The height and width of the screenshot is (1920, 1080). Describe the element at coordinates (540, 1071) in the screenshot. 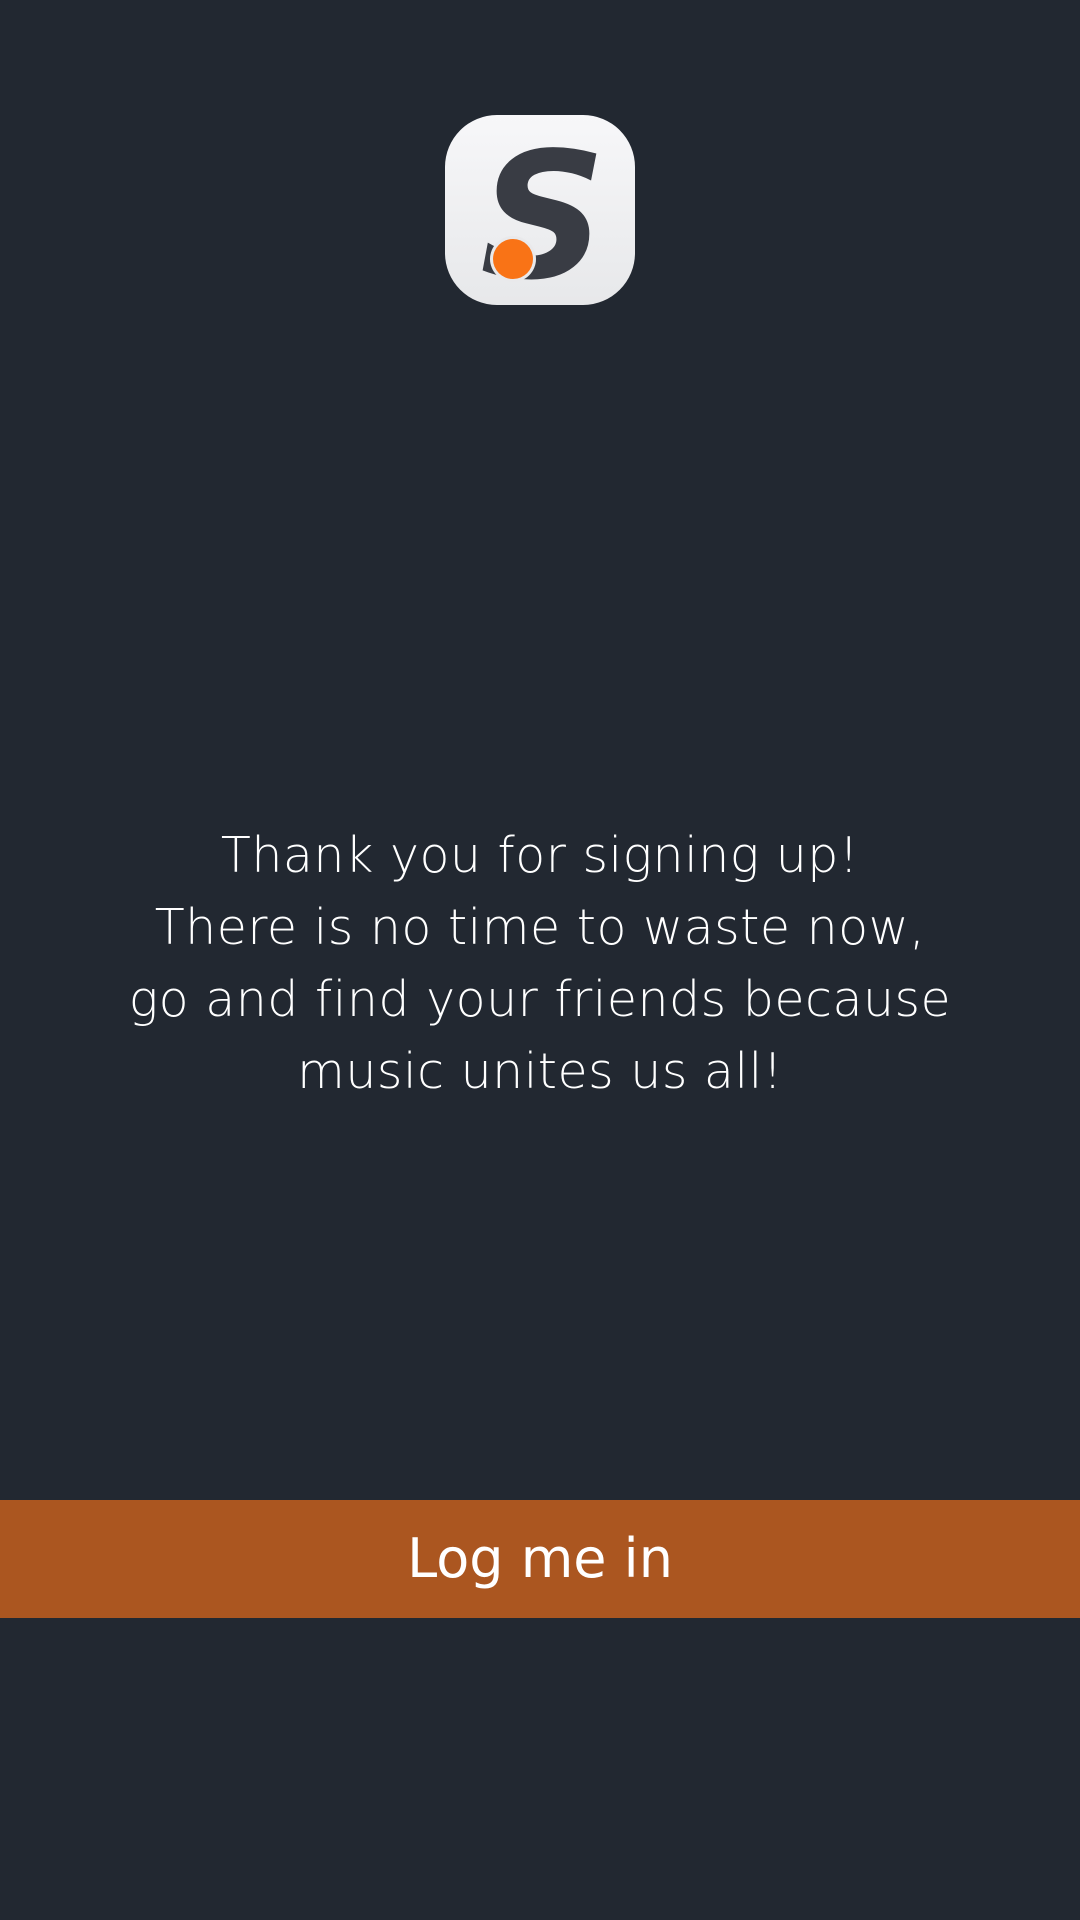

I see `message-line-4: music unites us all!` at that location.